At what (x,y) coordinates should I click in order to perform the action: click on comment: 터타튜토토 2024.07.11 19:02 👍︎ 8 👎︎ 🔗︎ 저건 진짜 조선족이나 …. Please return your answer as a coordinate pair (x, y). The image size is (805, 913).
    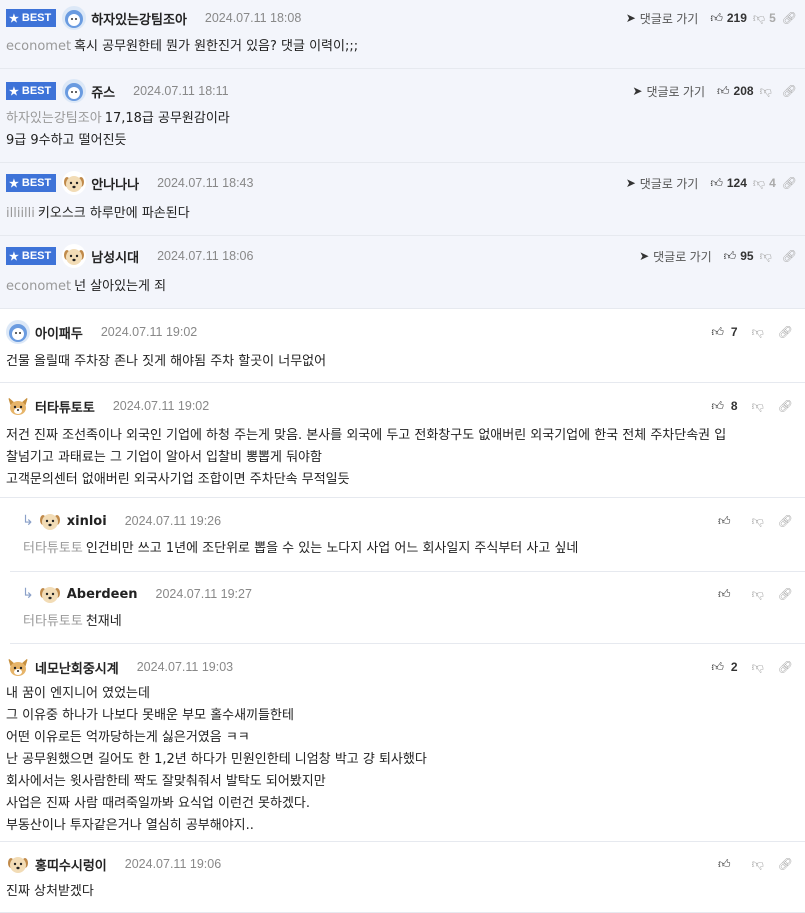
    Looking at the image, I should click on (402, 441).